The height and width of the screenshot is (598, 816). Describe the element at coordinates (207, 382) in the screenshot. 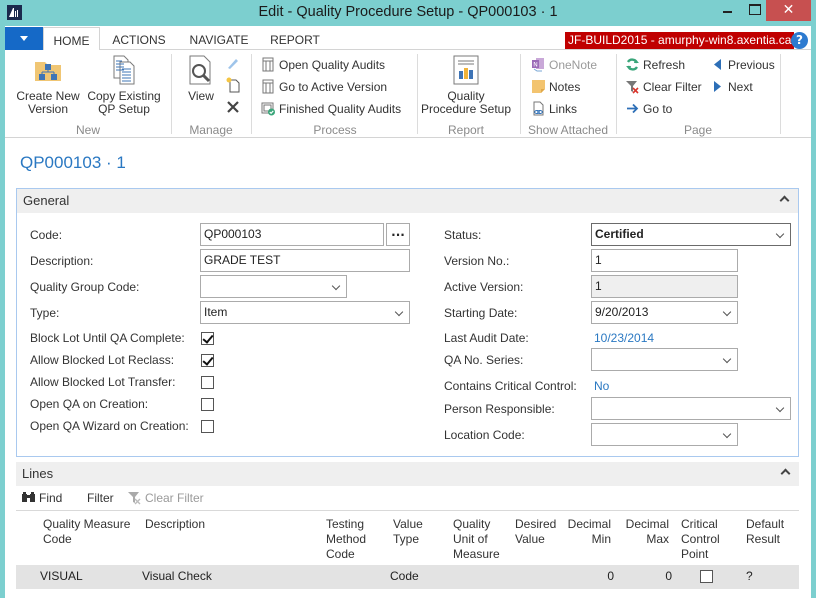

I see `allow-blocked-lot-transfer-checkbox` at that location.